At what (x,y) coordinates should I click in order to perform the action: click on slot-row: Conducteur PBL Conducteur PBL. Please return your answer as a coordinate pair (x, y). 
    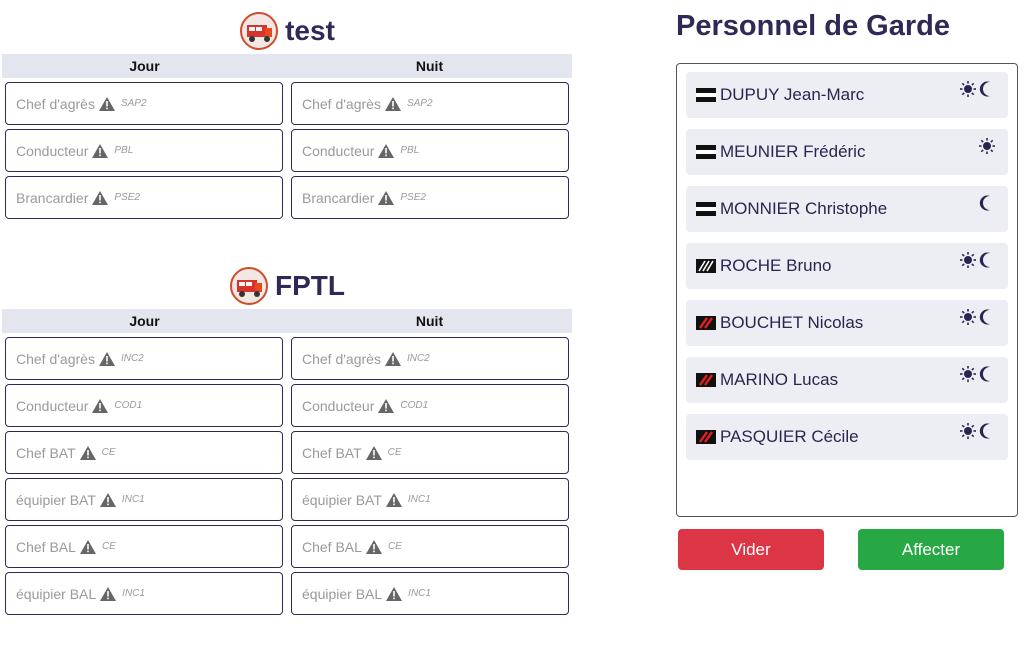
    Looking at the image, I should click on (287, 150).